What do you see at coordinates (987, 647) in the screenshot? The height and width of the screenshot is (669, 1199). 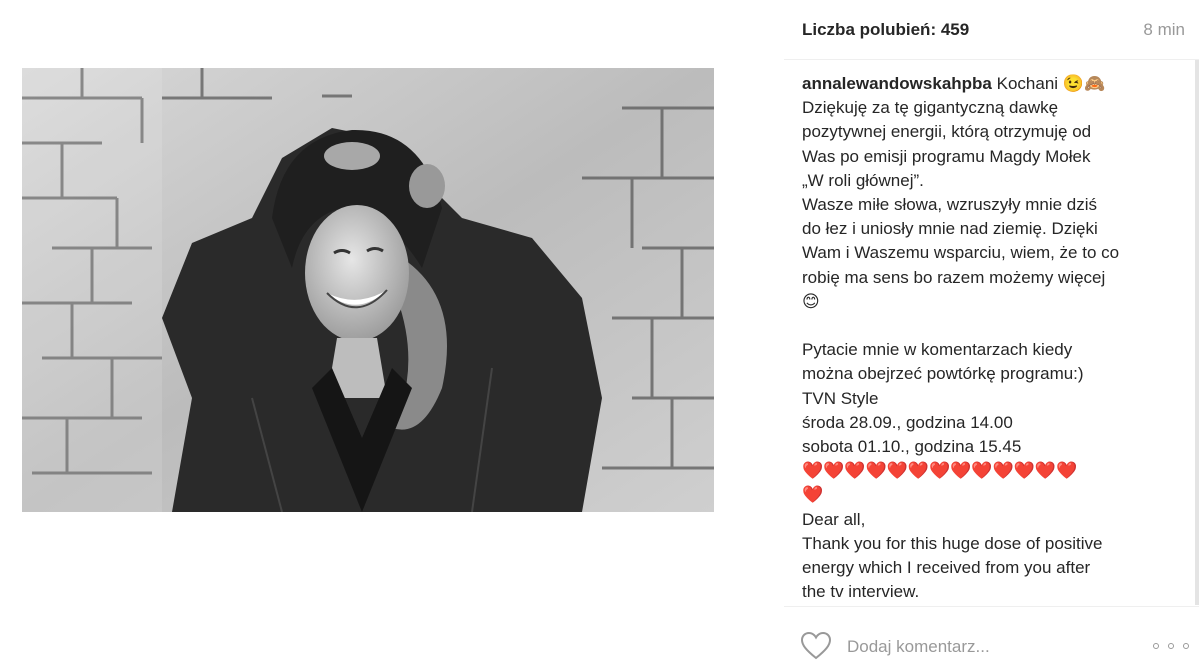 I see `comment-input` at bounding box center [987, 647].